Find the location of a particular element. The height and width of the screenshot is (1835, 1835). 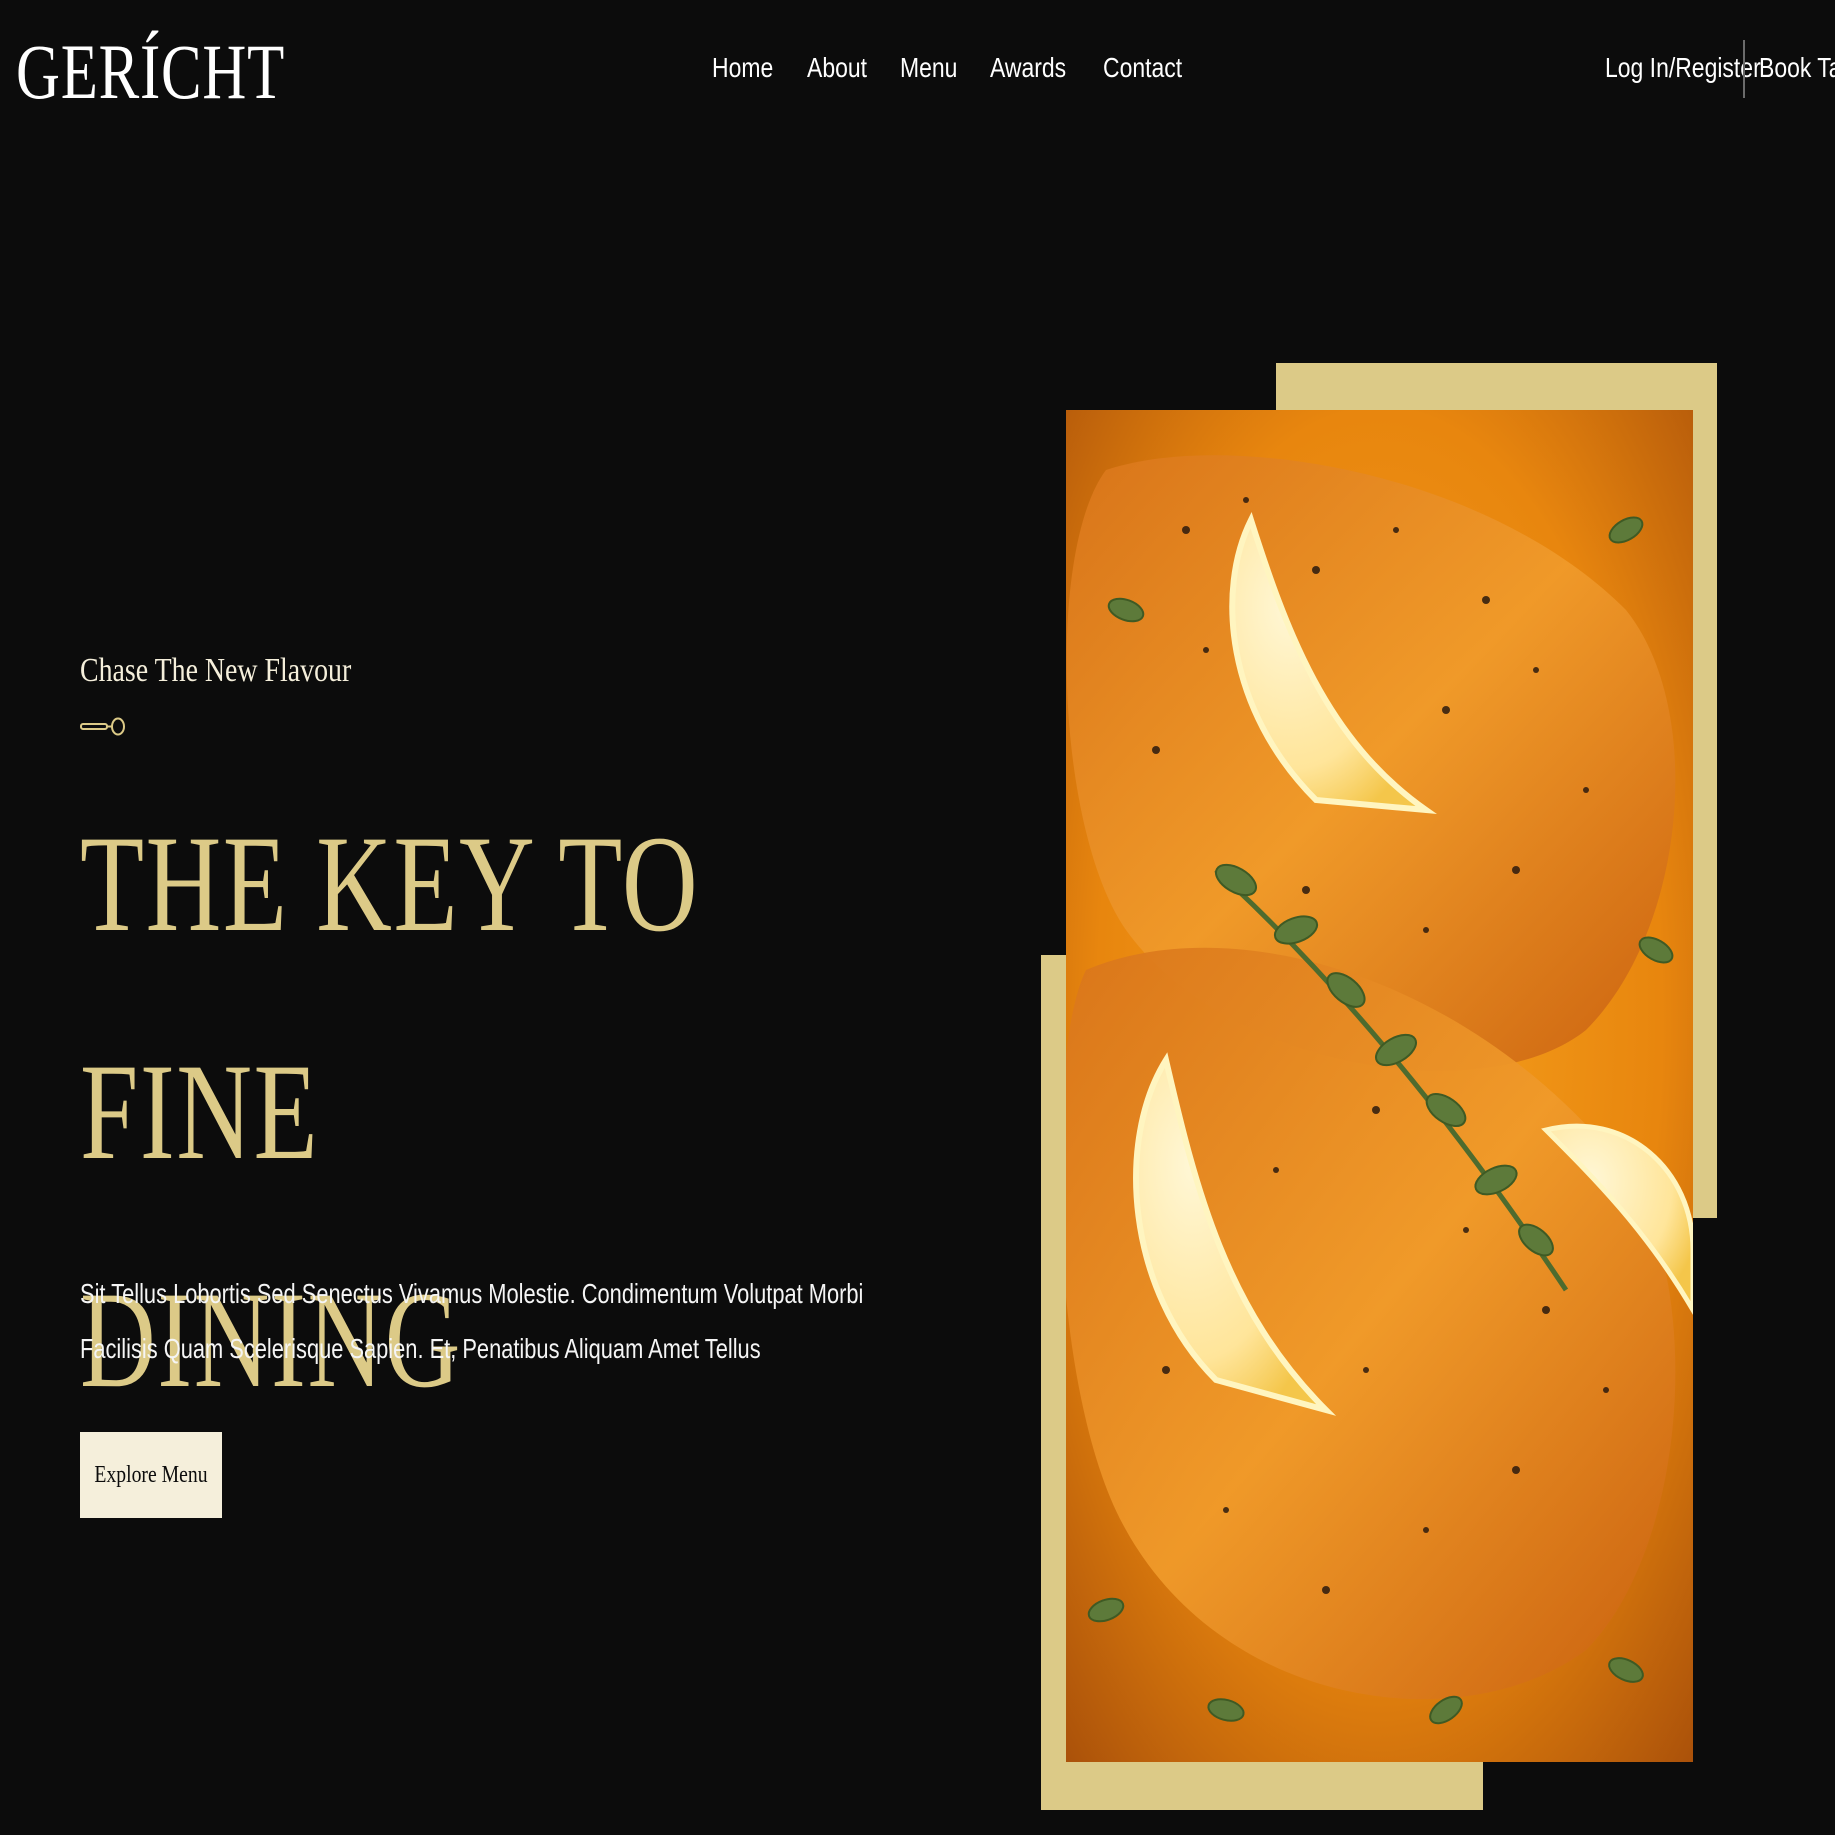

nav-divider is located at coordinates (1744, 69).